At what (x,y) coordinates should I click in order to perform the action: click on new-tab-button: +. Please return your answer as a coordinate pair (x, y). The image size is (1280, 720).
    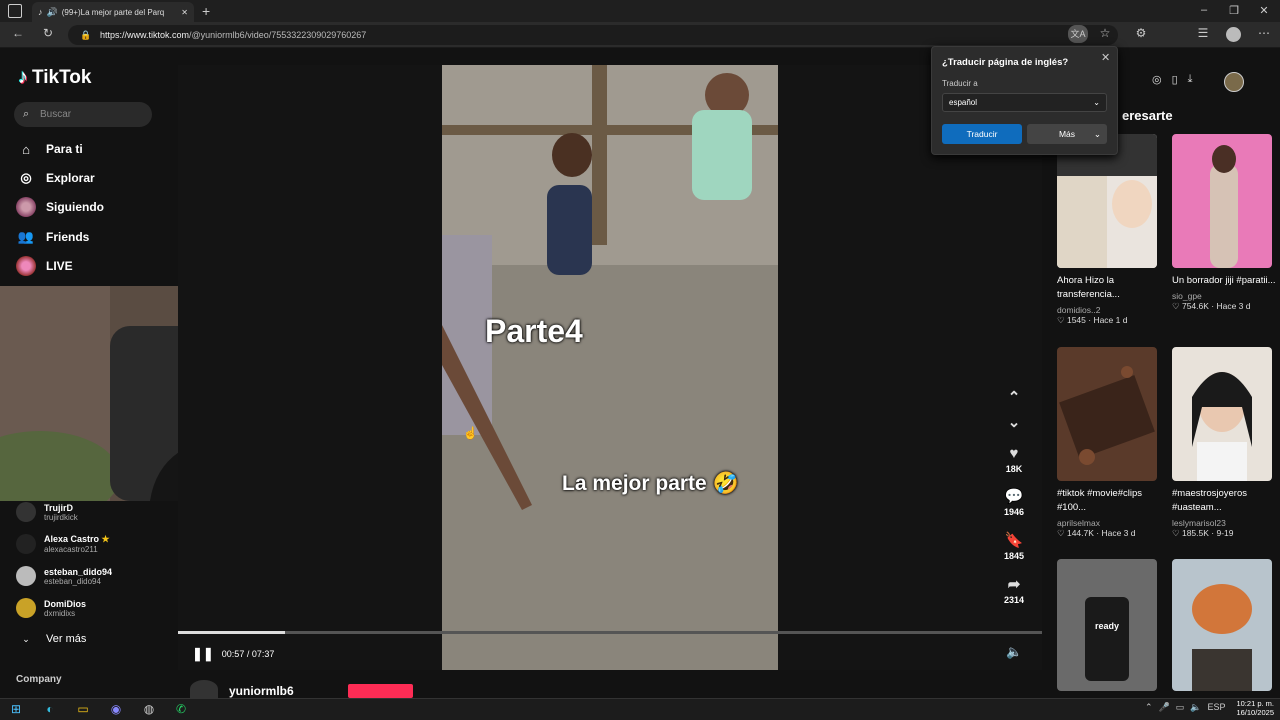
    Looking at the image, I should click on (206, 11).